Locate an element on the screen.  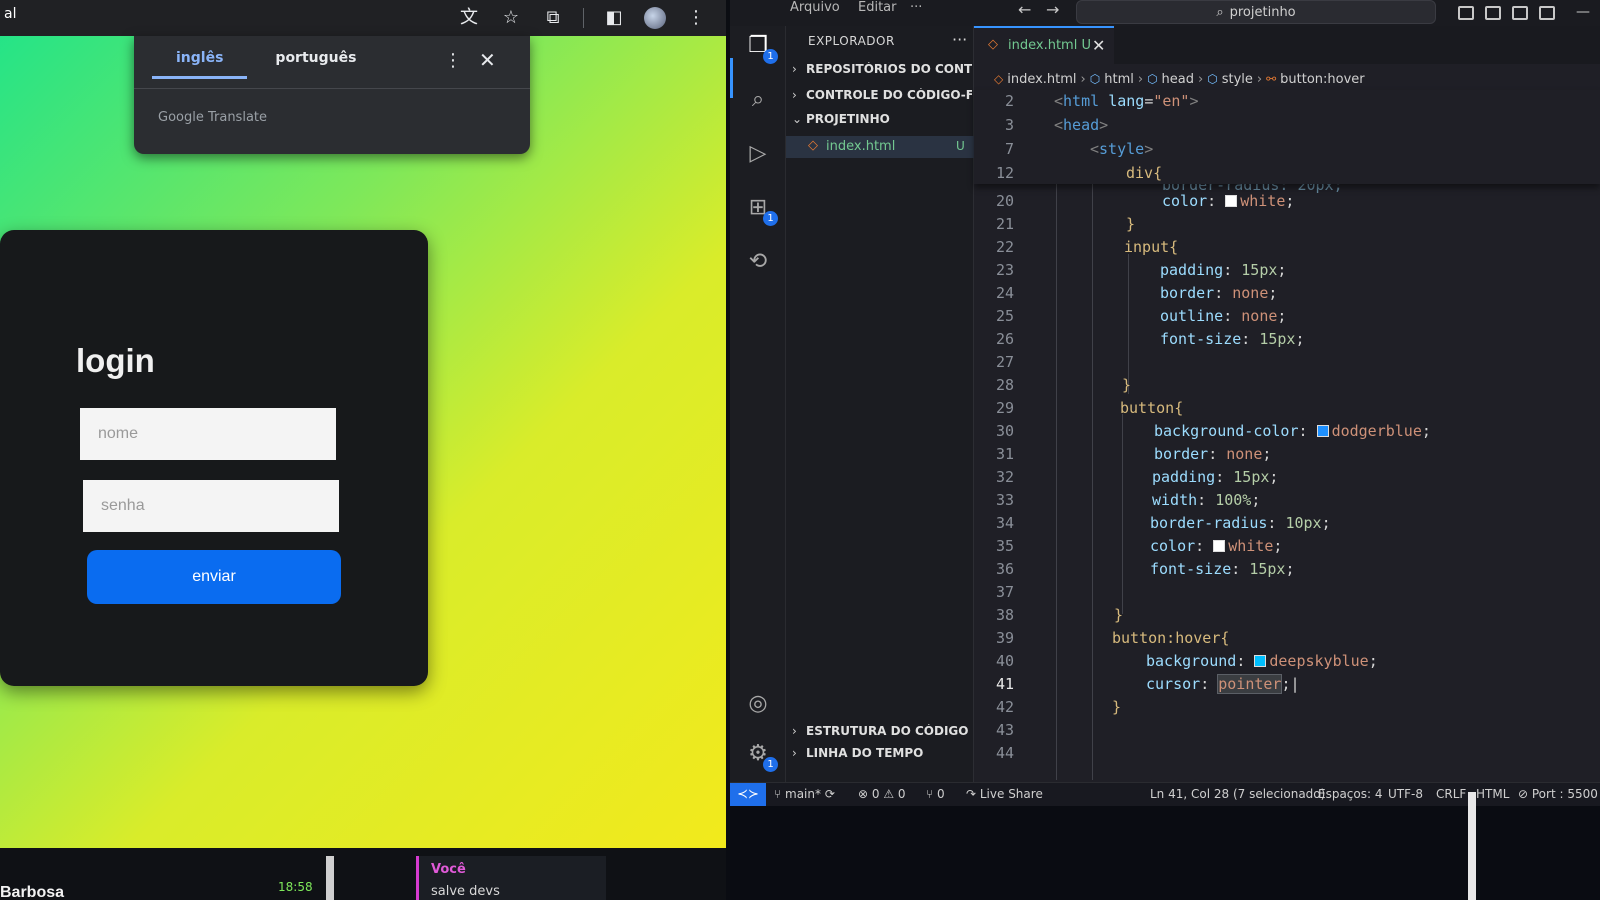
run-debug-icon: ▷ is located at coordinates (758, 154).